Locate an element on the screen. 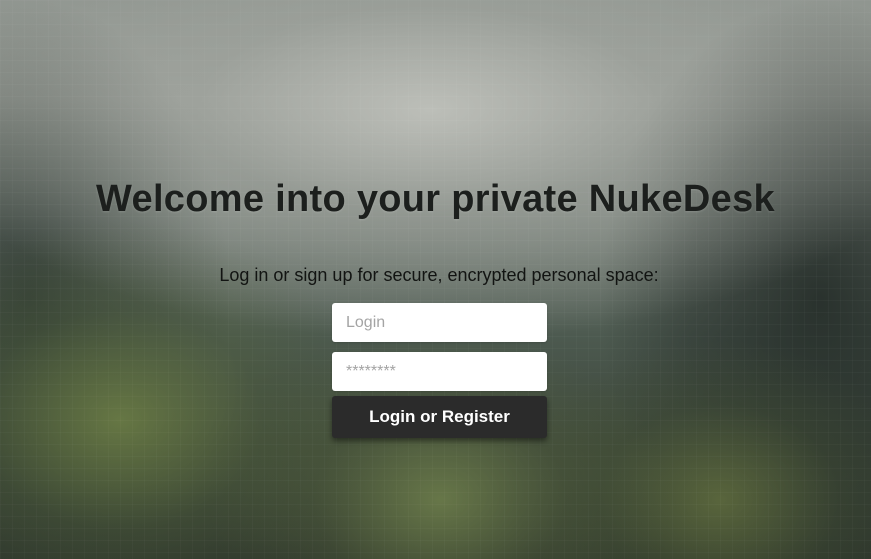  password-input is located at coordinates (439, 371).